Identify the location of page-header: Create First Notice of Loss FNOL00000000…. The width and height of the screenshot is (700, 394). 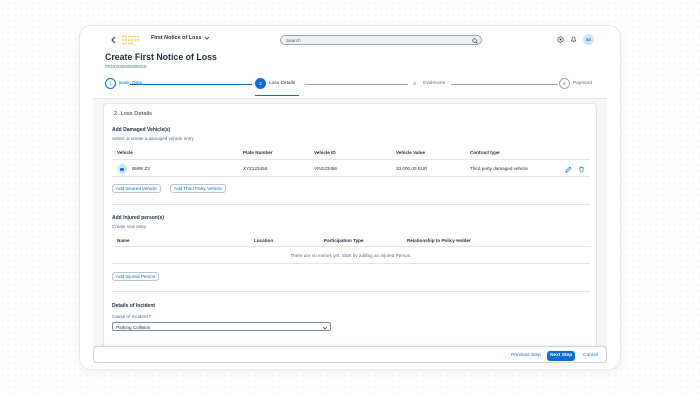
(350, 74).